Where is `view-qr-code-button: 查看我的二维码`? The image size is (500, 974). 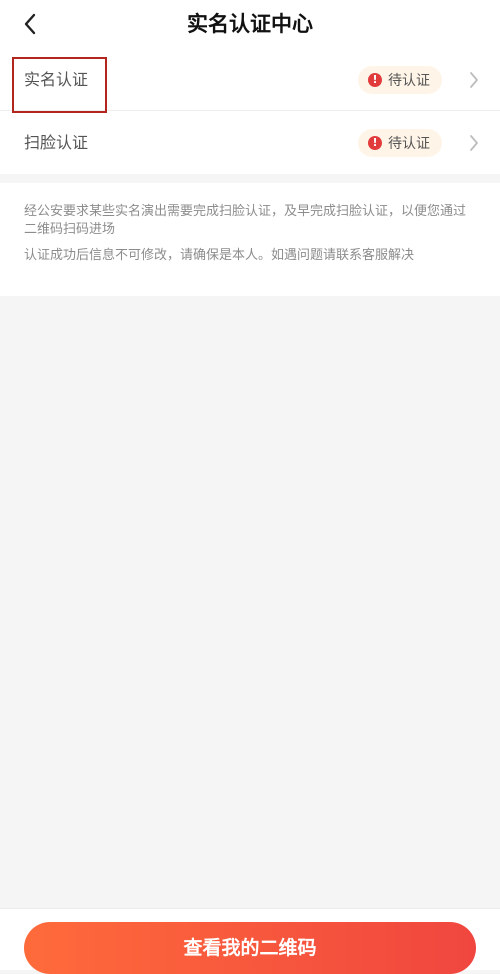
view-qr-code-button: 查看我的二维码 is located at coordinates (250, 948).